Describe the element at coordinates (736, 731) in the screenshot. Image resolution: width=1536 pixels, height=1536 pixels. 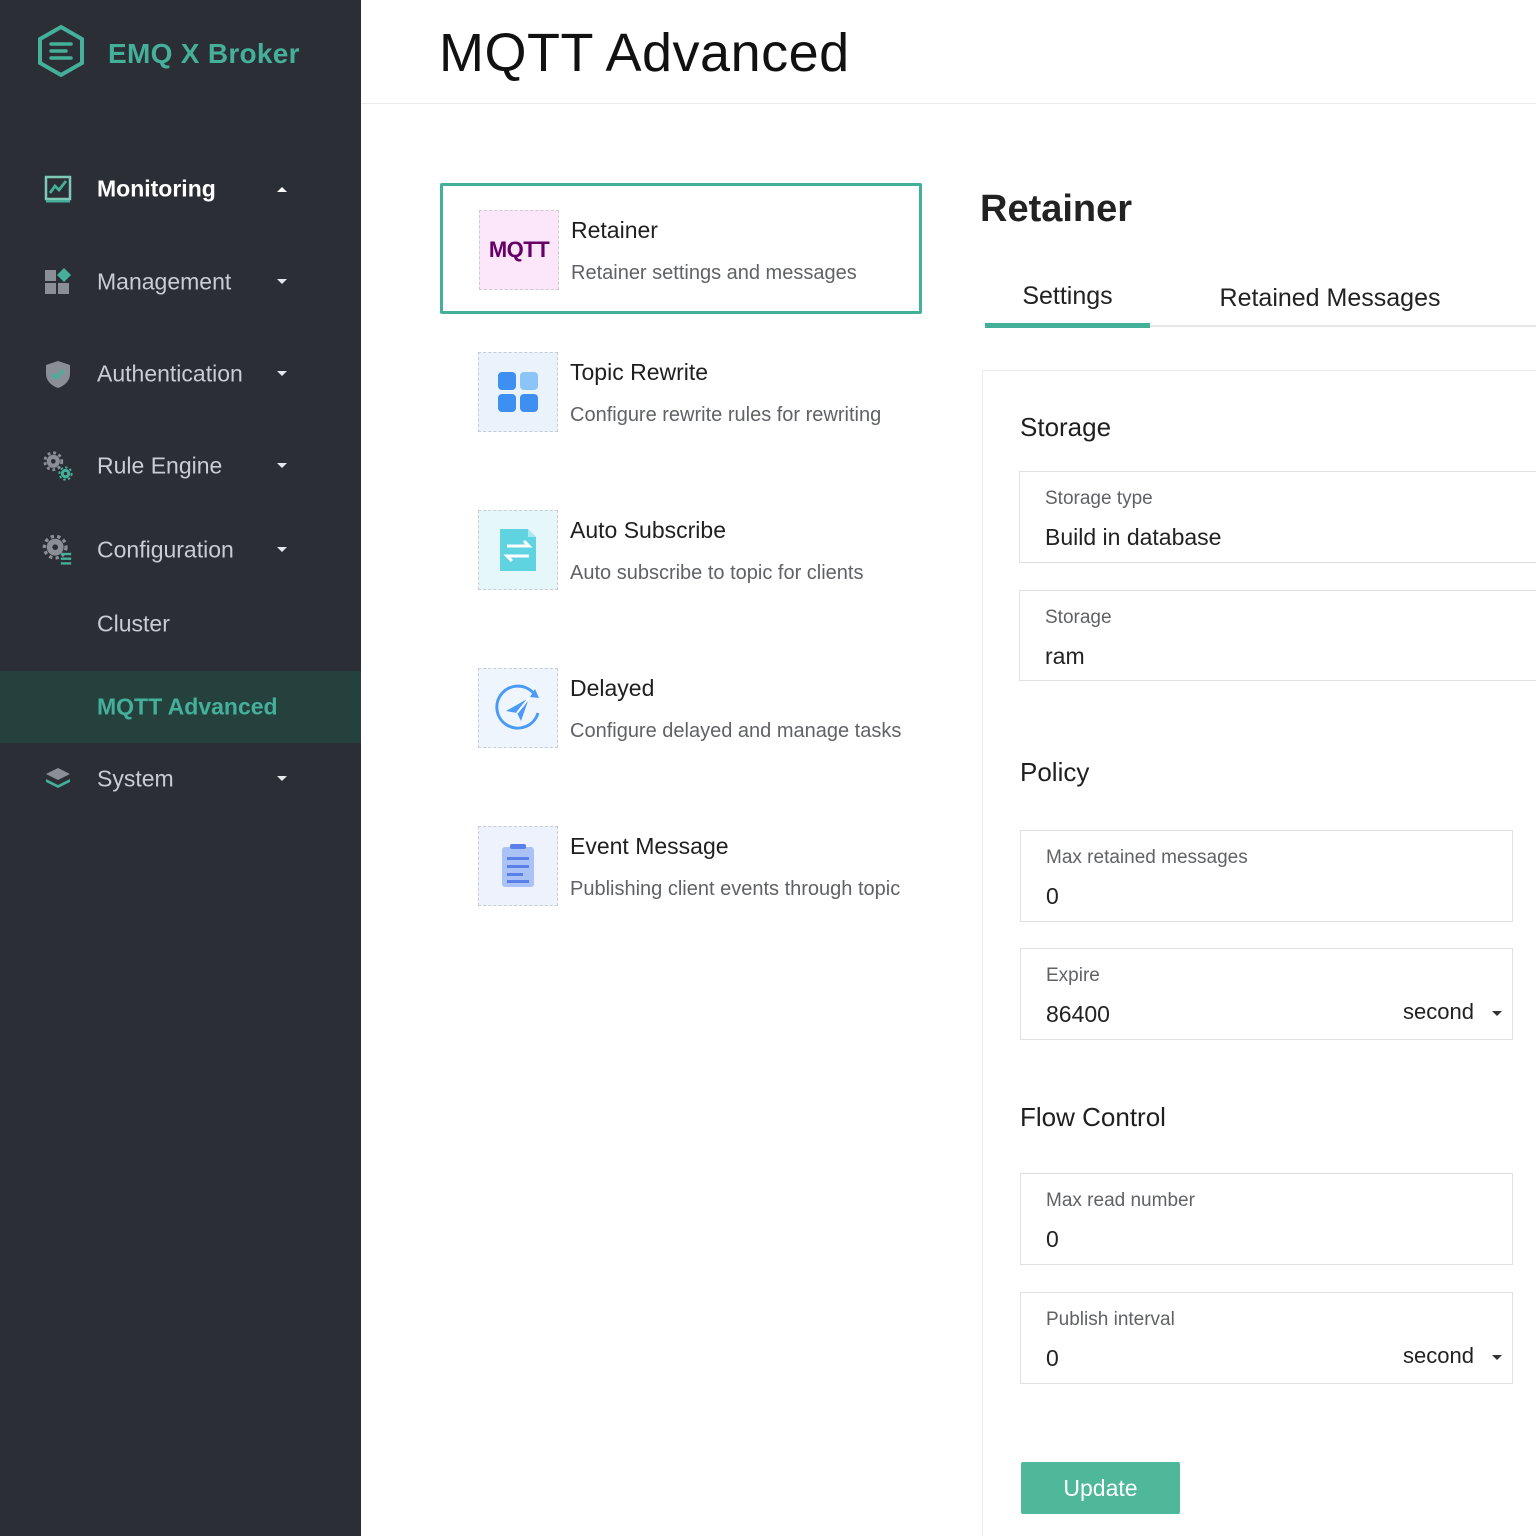
I see `feature-description: Configure delayed and manage tasks` at that location.